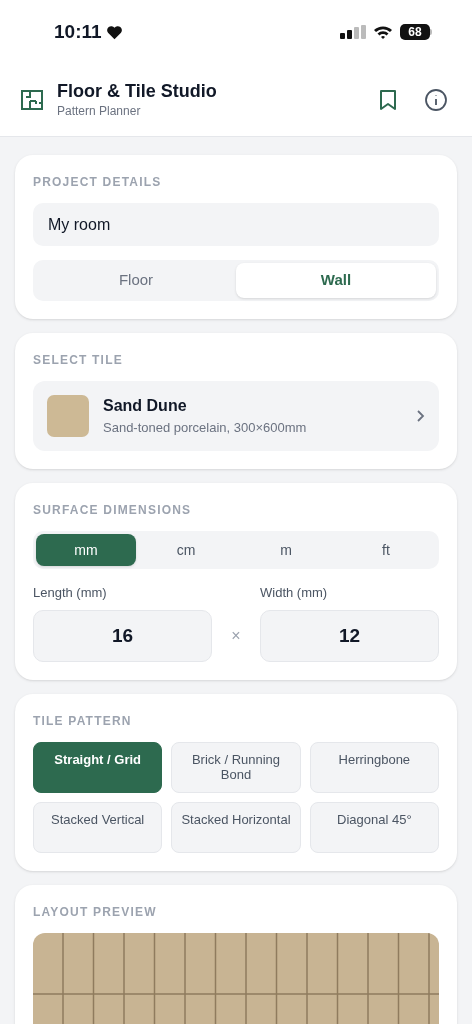 This screenshot has width=472, height=1024. Describe the element at coordinates (353, 32) in the screenshot. I see `signal-icon` at that location.